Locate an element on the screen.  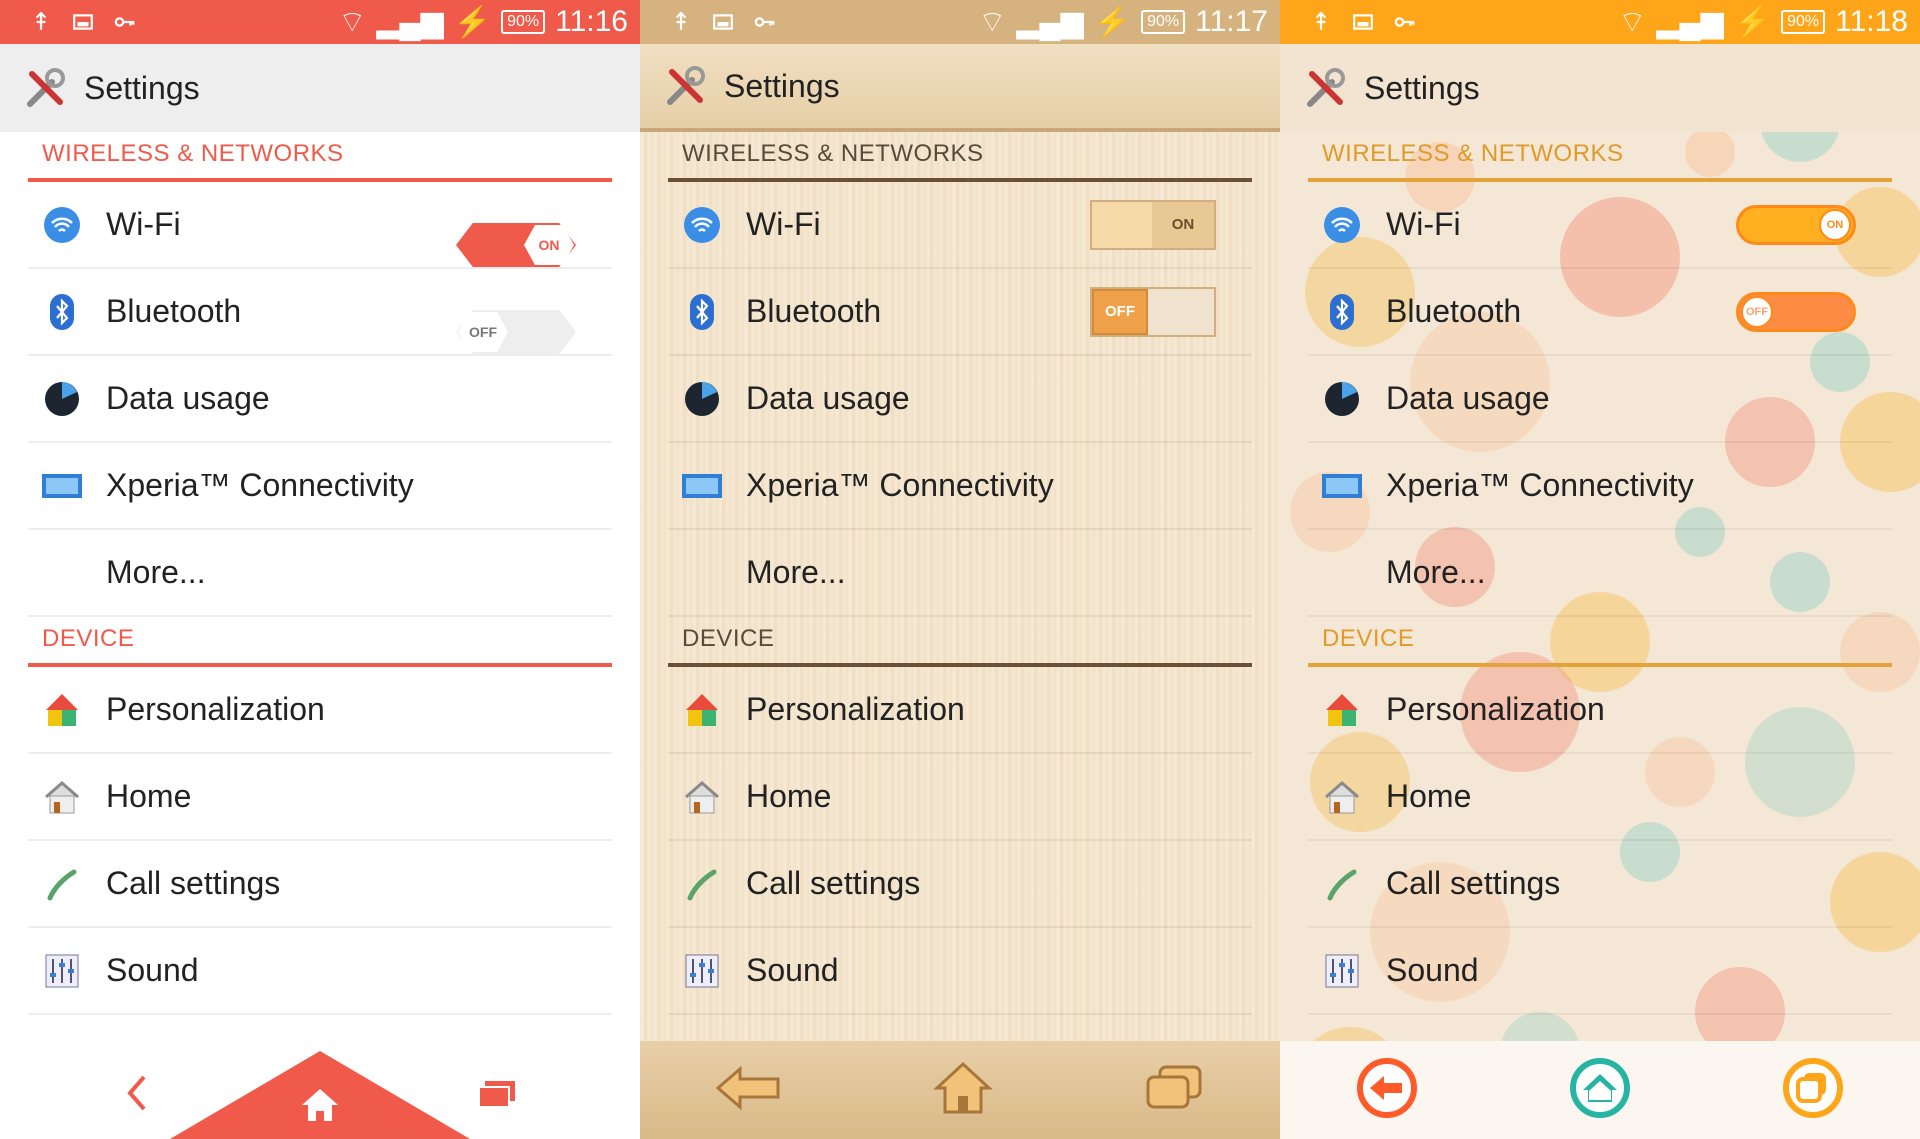
row-label: Home is located at coordinates (149, 796).